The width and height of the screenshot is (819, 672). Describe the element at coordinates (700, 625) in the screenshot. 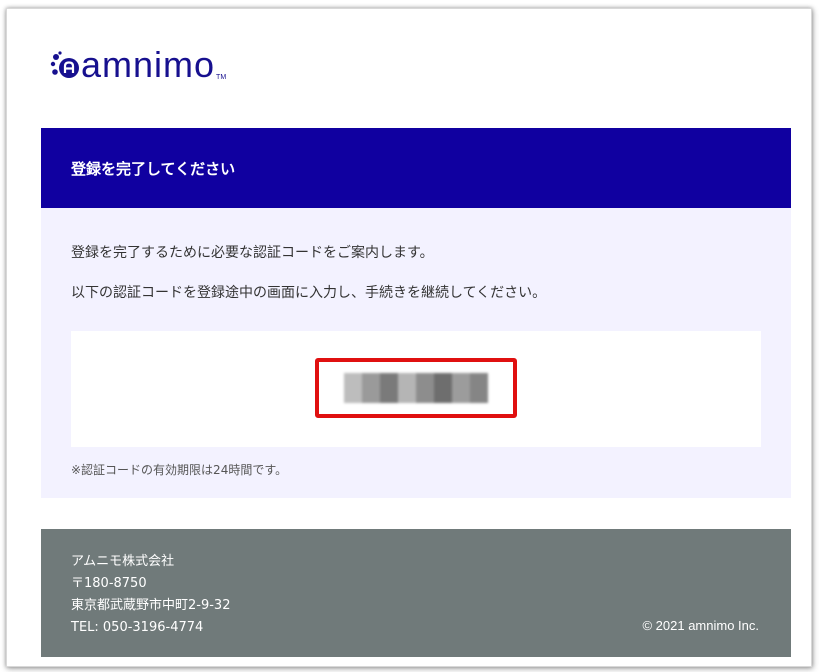

I see `copyright: © 2021 amnimo Inc.` at that location.